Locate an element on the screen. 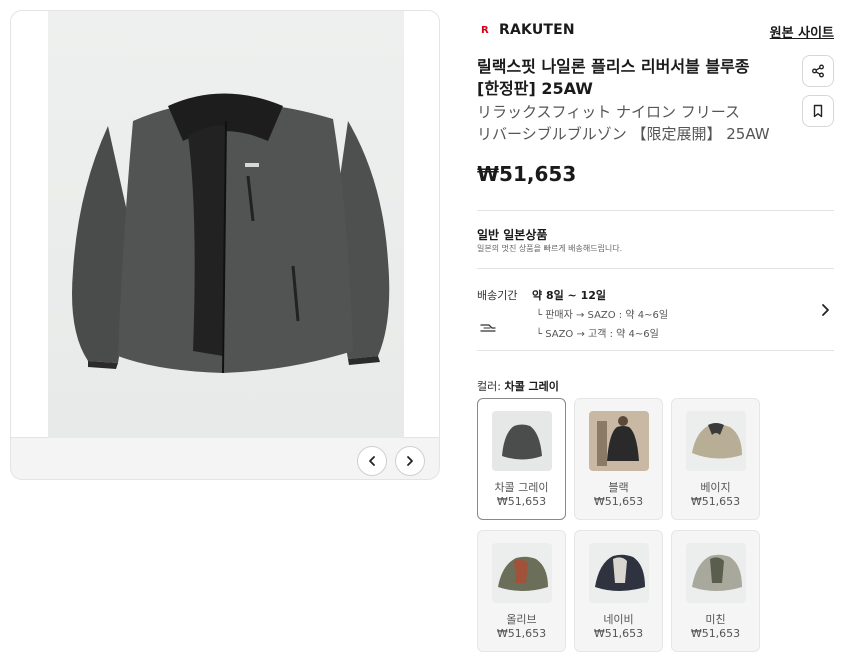 The image size is (850, 661). delivery-truck-icon is located at coordinates (488, 328).